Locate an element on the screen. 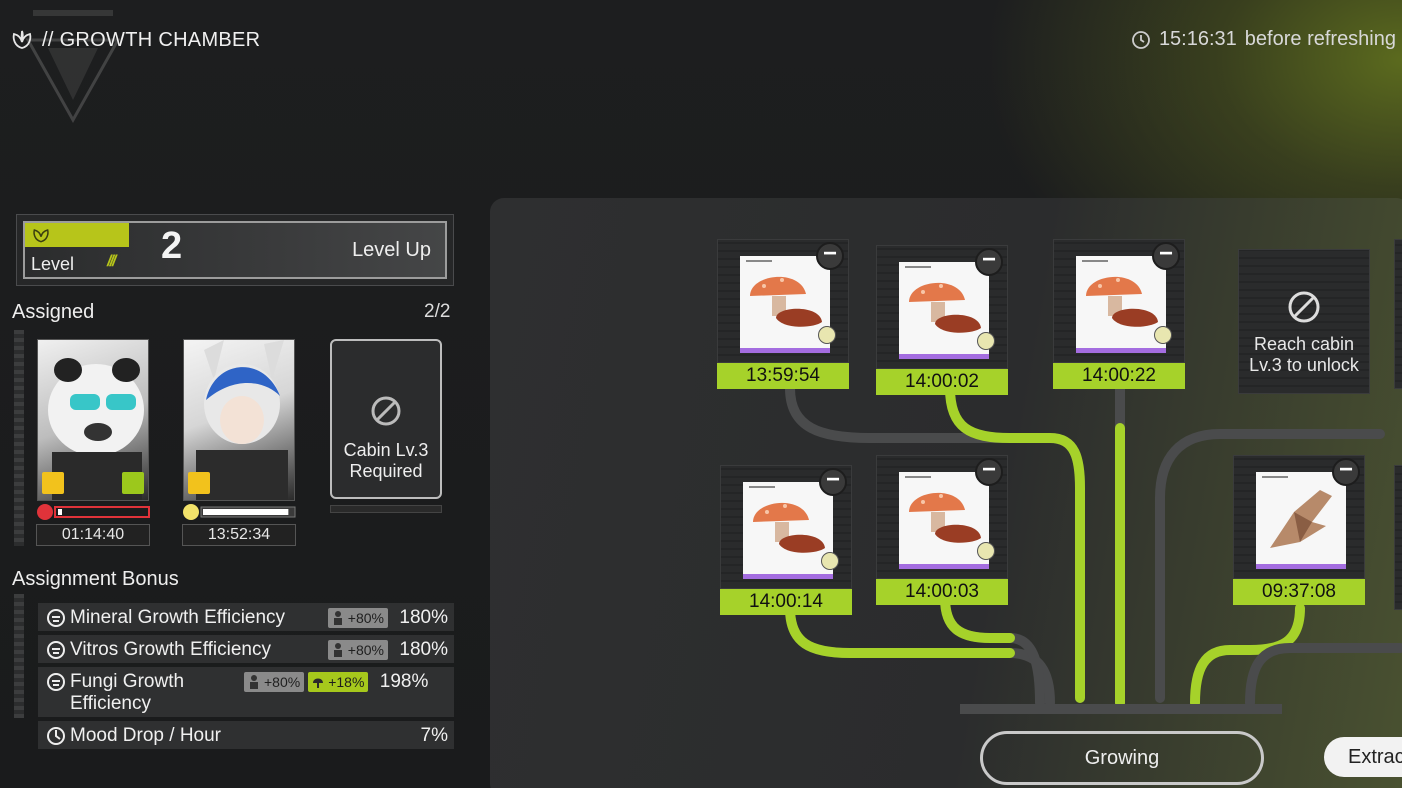  level-up-button: Level Up is located at coordinates (391, 250).